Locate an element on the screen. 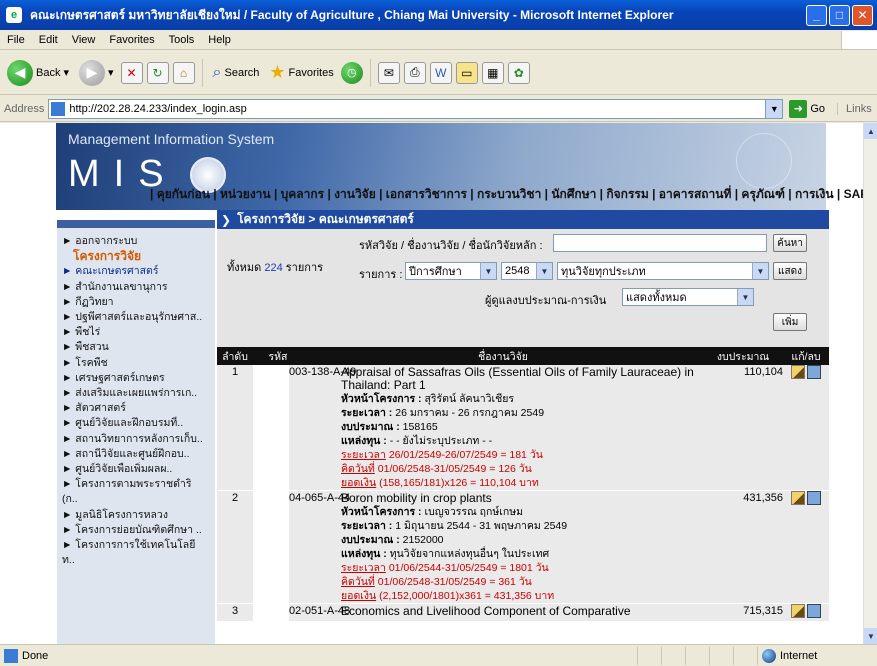 This screenshot has height=666, width=877. print-icon: ⎙ is located at coordinates (414, 72).